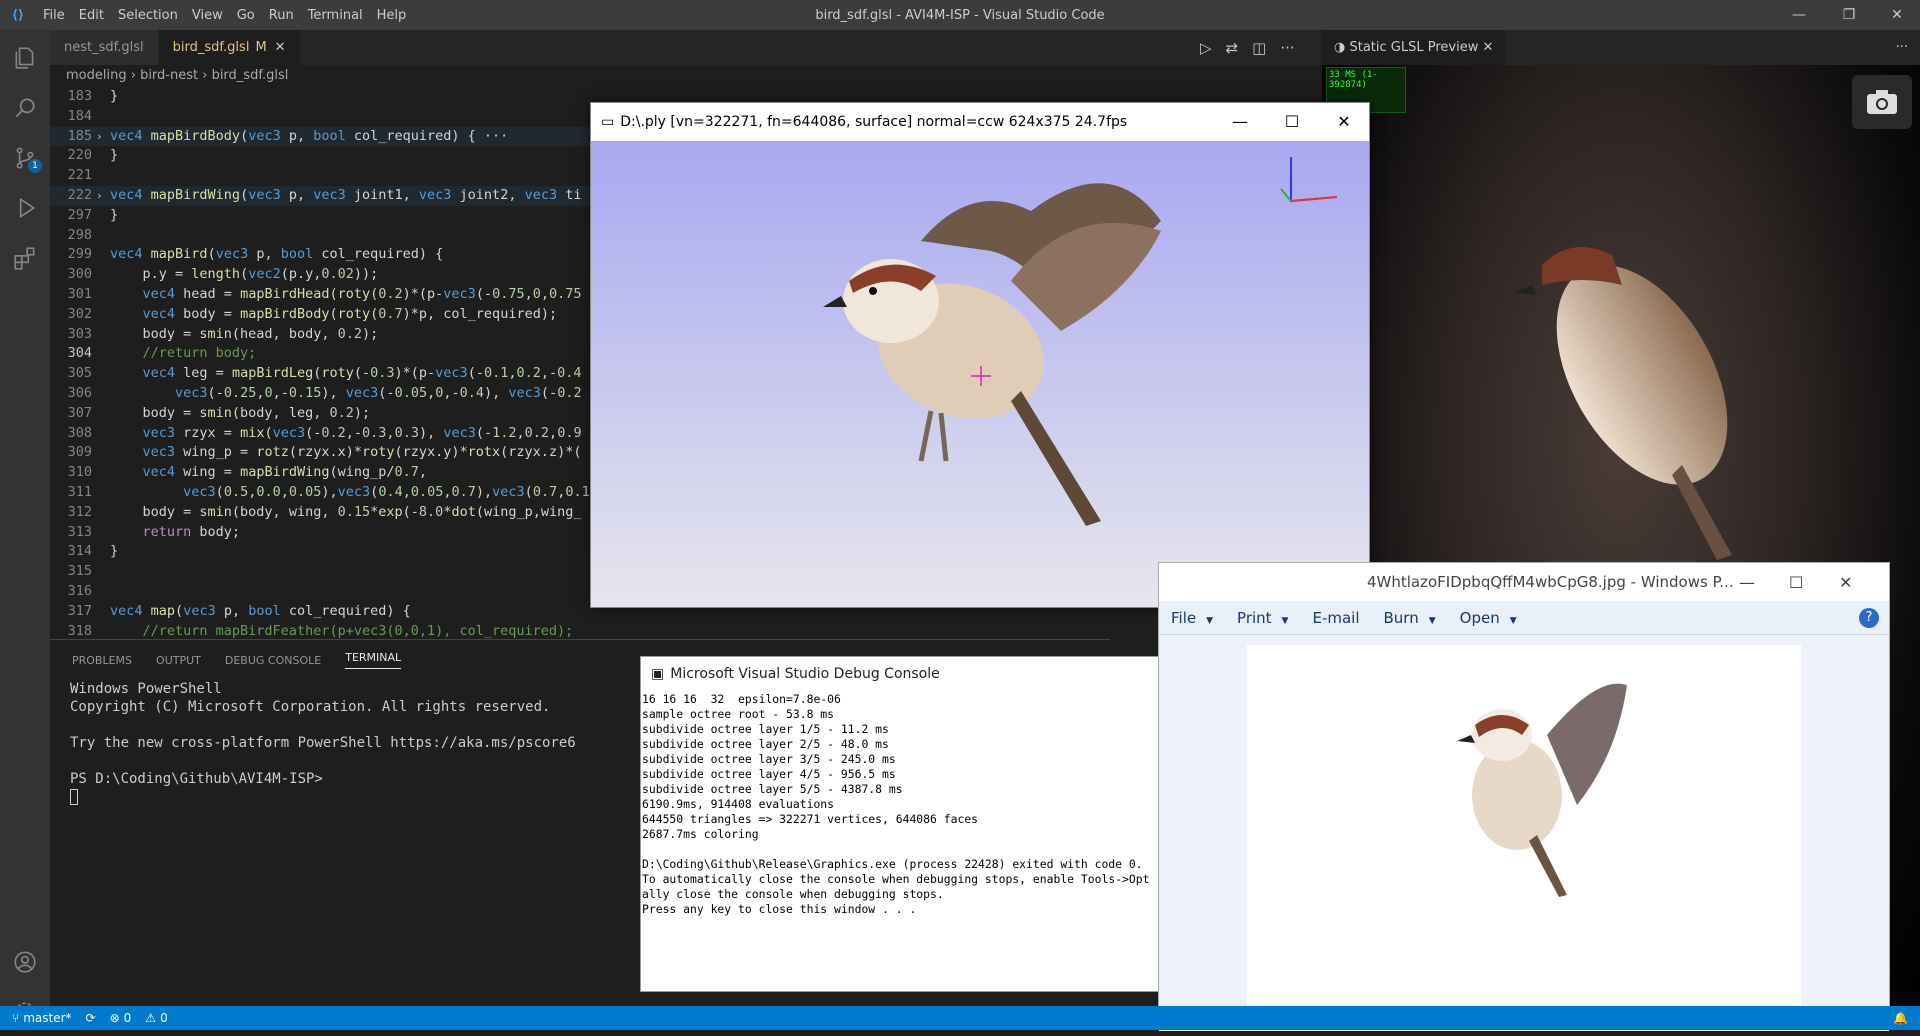 The height and width of the screenshot is (1036, 1920). Describe the element at coordinates (686, 47) in the screenshot. I see `editor-tabs: nest_sdf.glsl bird_sdf.glsl M ✕` at that location.